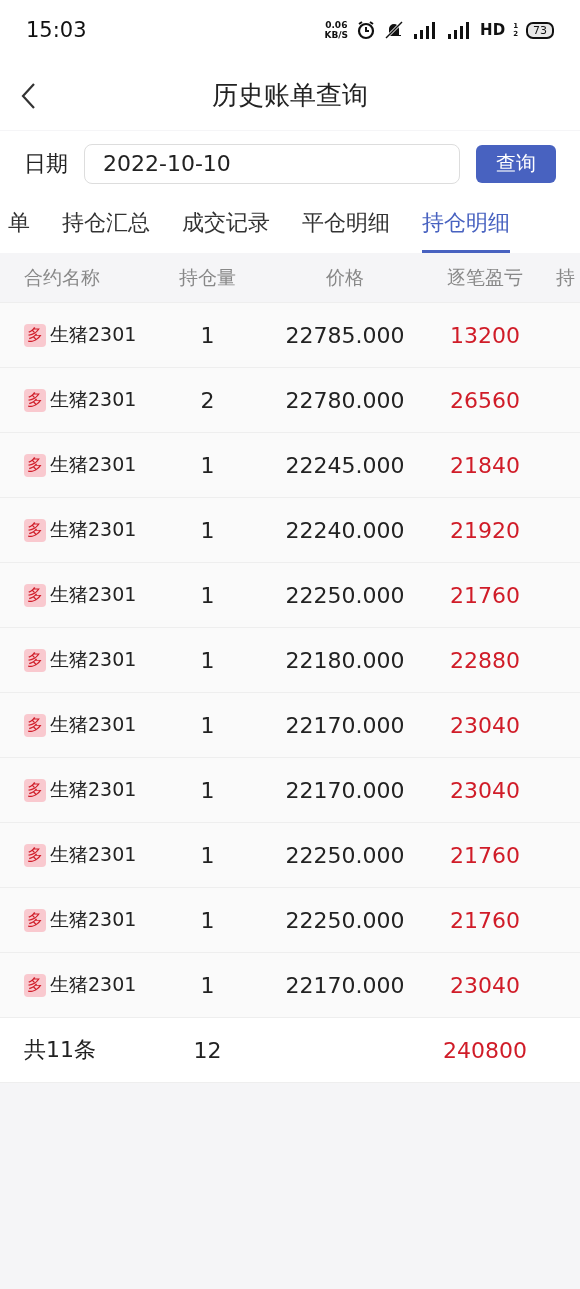  I want to click on table-cell: 21920, so click(485, 530).